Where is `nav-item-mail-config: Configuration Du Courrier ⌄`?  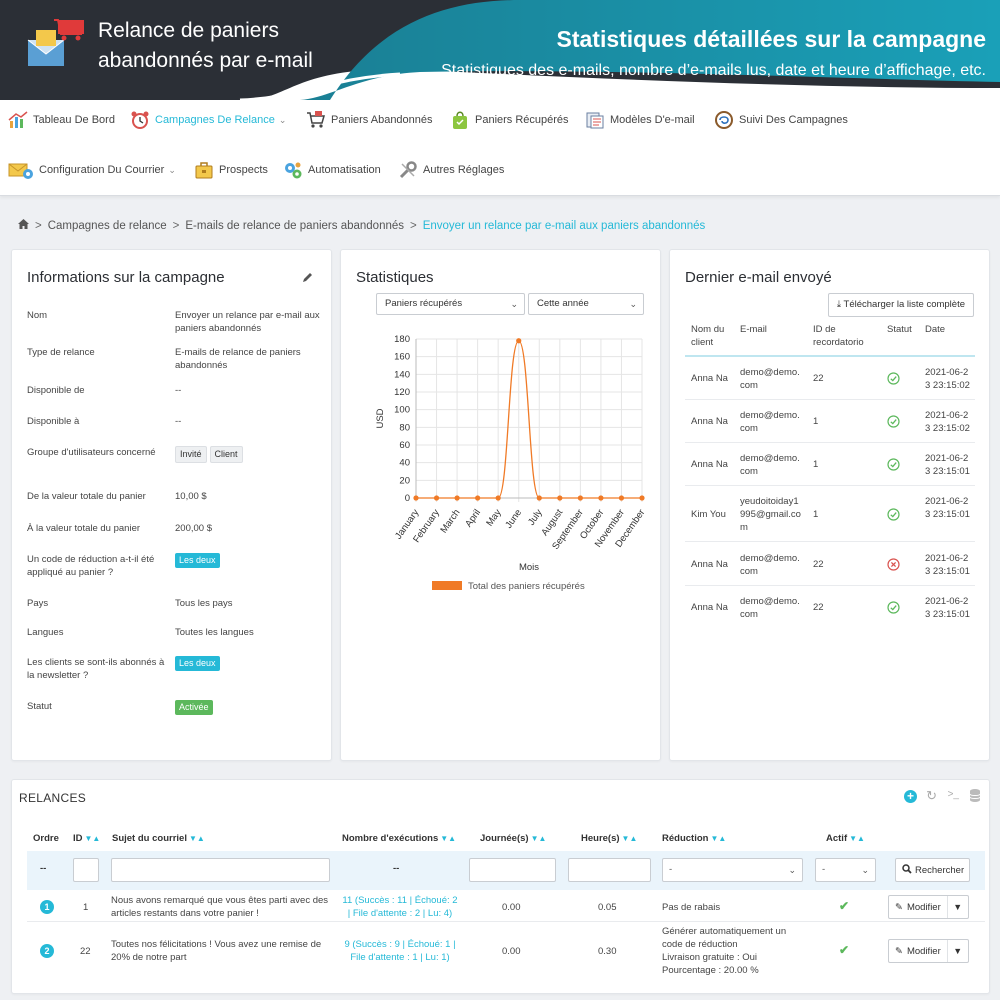
nav-item-mail-config: Configuration Du Courrier ⌄ is located at coordinates (92, 170).